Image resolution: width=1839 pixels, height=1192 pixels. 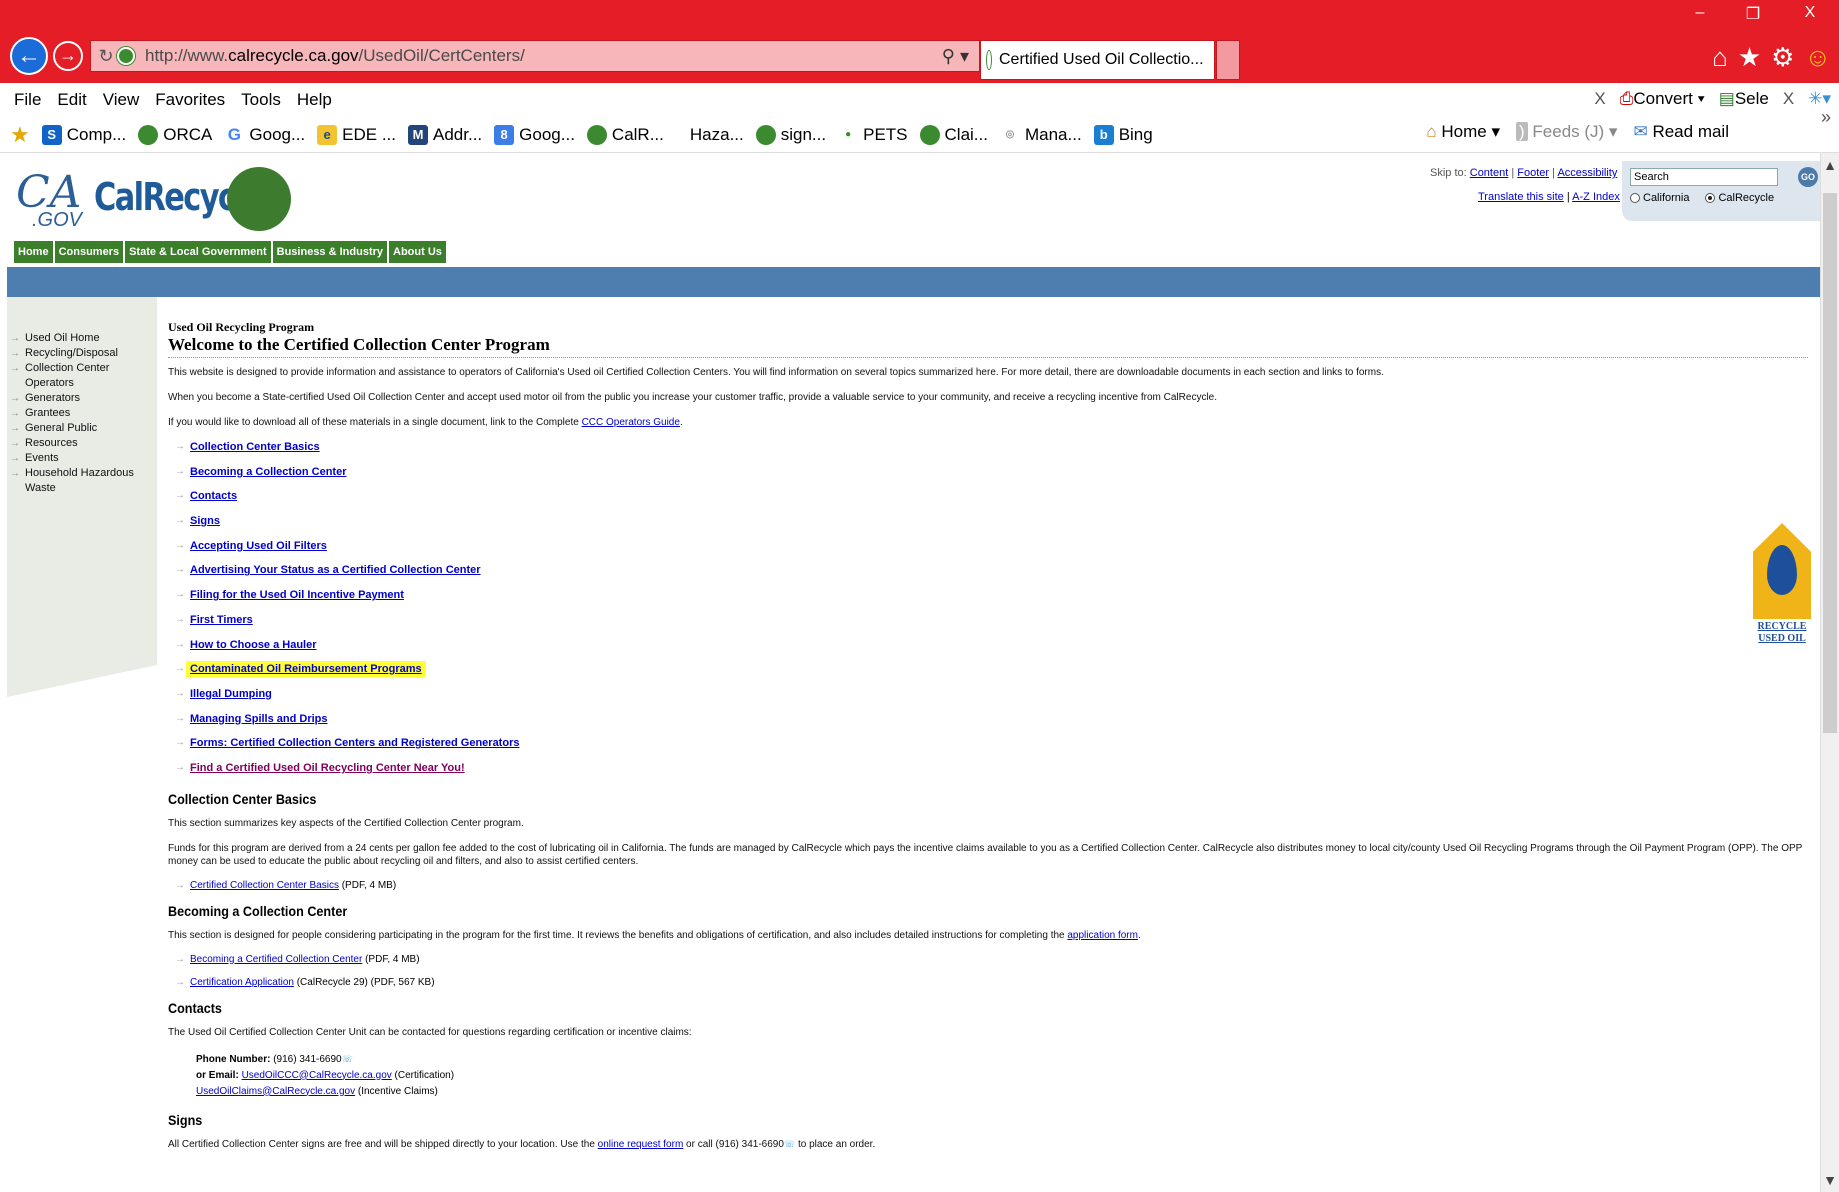 I want to click on new-tab-button, so click(x=1228, y=60).